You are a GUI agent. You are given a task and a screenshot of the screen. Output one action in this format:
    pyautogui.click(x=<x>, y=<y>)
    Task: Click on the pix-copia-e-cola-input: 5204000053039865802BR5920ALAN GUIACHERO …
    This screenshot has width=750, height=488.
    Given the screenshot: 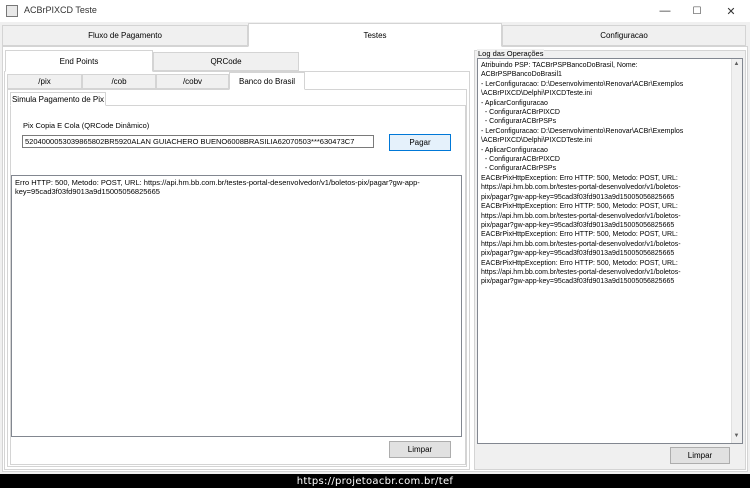 What is the action you would take?
    pyautogui.click(x=198, y=141)
    